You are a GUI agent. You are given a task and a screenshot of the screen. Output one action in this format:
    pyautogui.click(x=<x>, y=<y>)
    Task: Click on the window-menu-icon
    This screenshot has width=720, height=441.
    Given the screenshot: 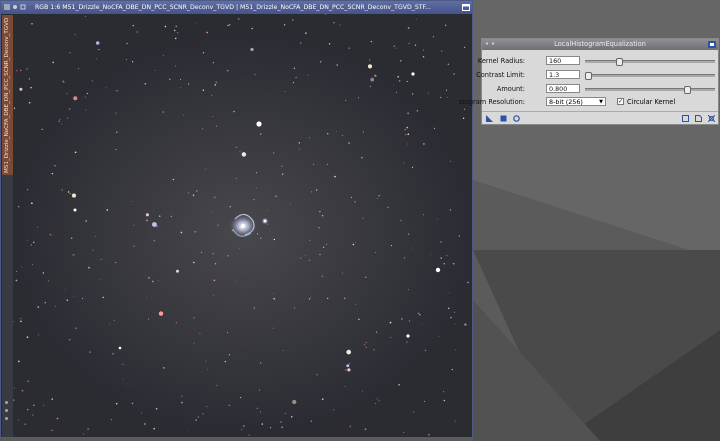 What is the action you would take?
    pyautogui.click(x=7, y=7)
    